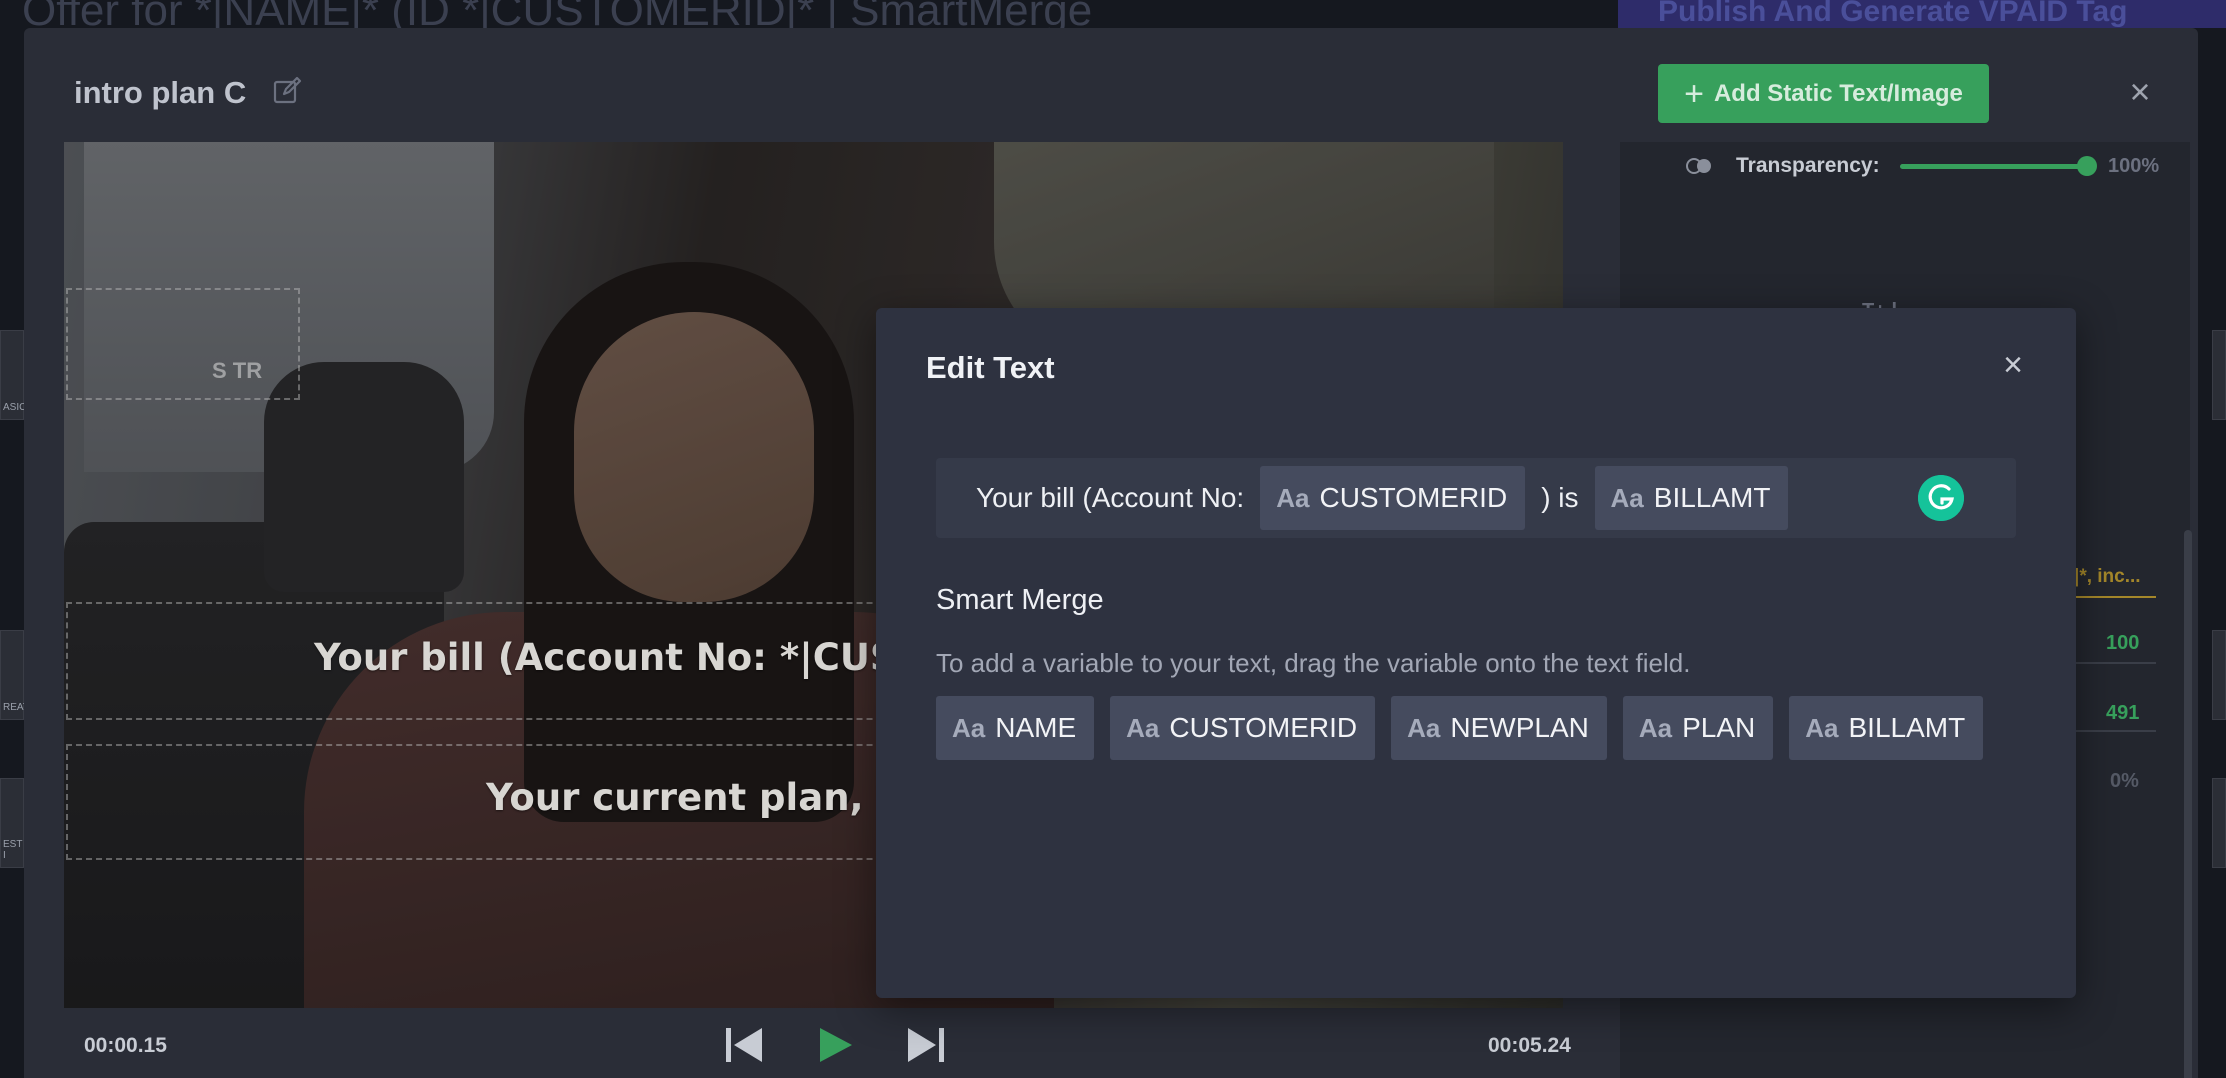  Describe the element at coordinates (125, 1045) in the screenshot. I see `current-time: 00:00.15` at that location.